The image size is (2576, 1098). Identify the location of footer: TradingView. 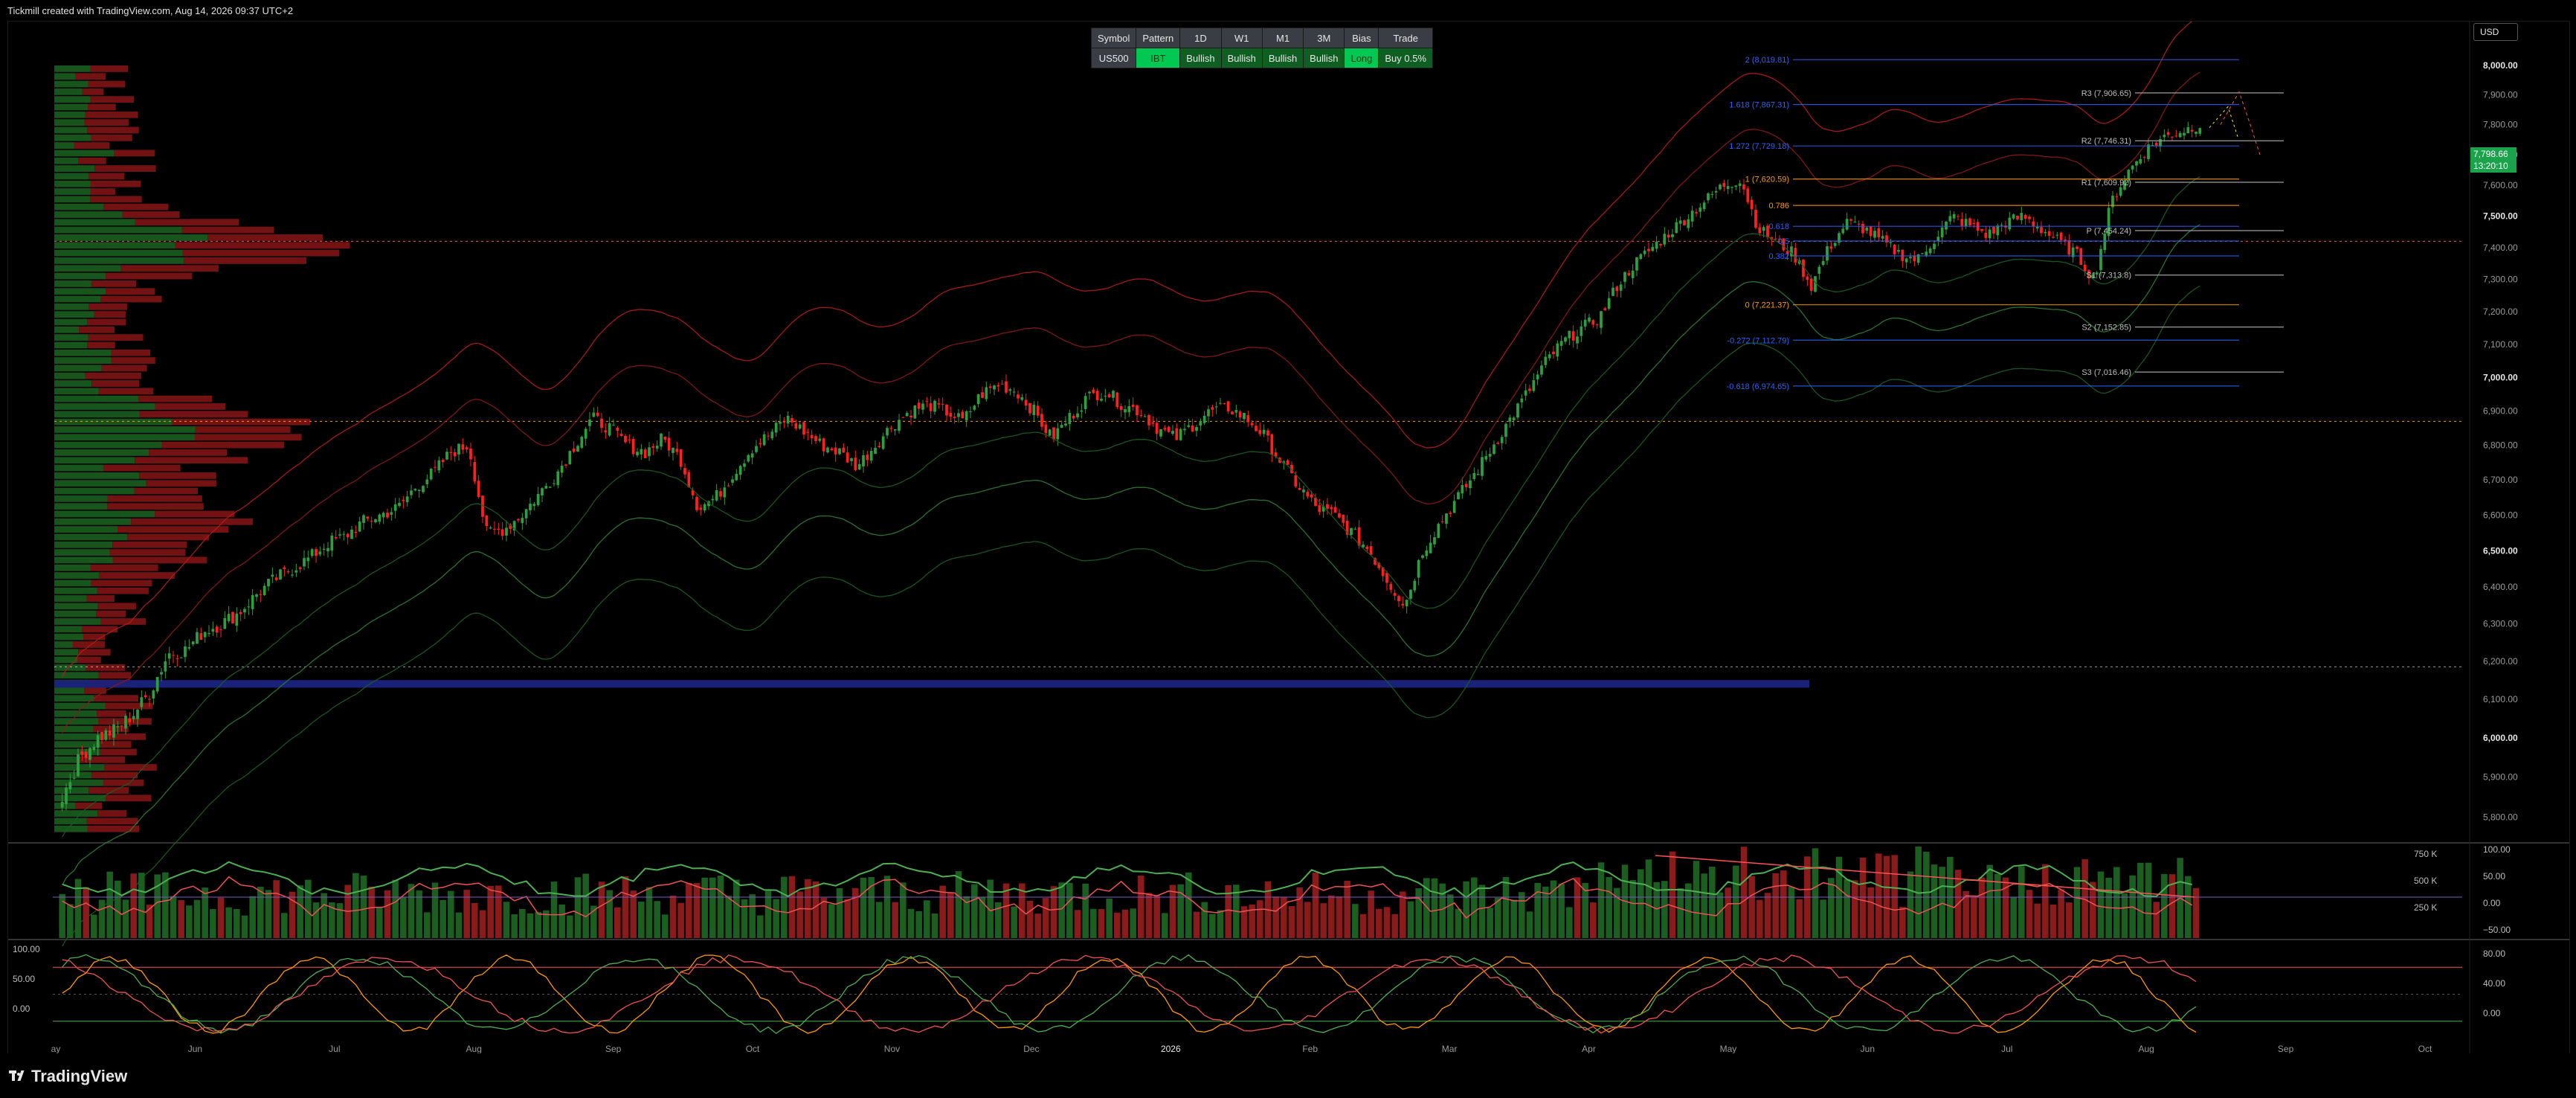
(1288, 1075).